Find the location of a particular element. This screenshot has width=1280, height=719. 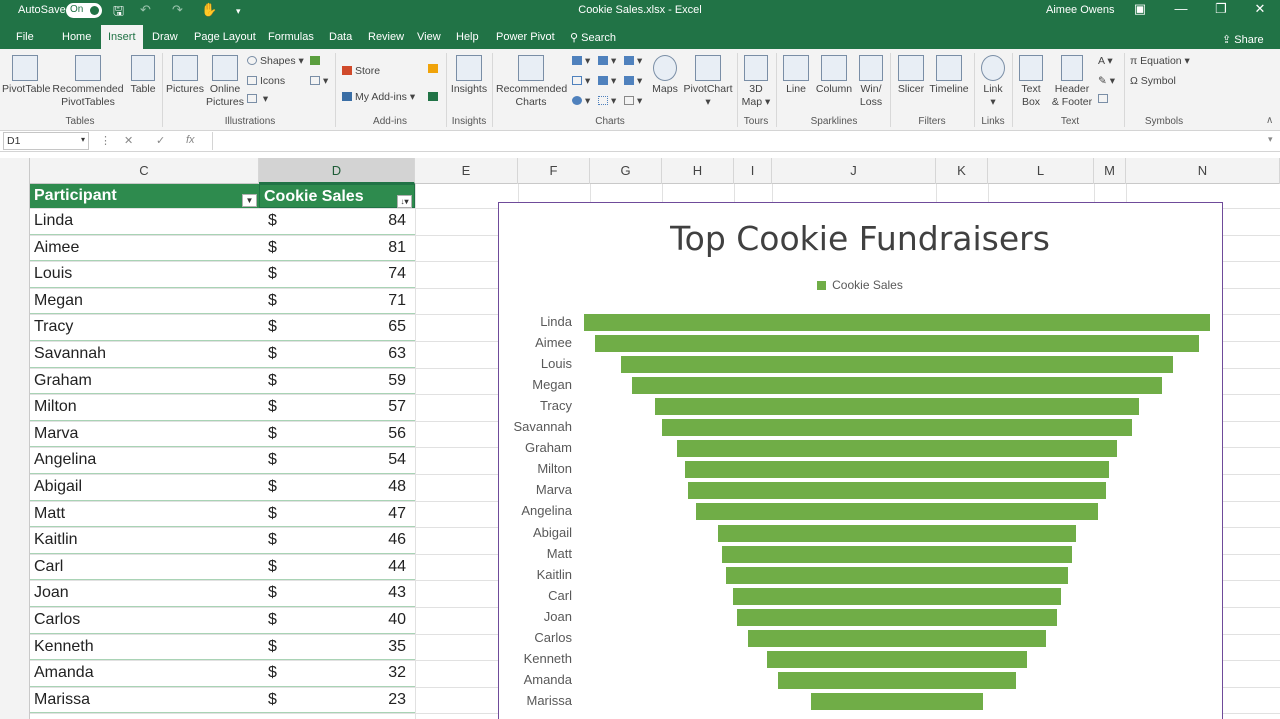

statistic-chart-button: ▾ is located at coordinates (607, 81).